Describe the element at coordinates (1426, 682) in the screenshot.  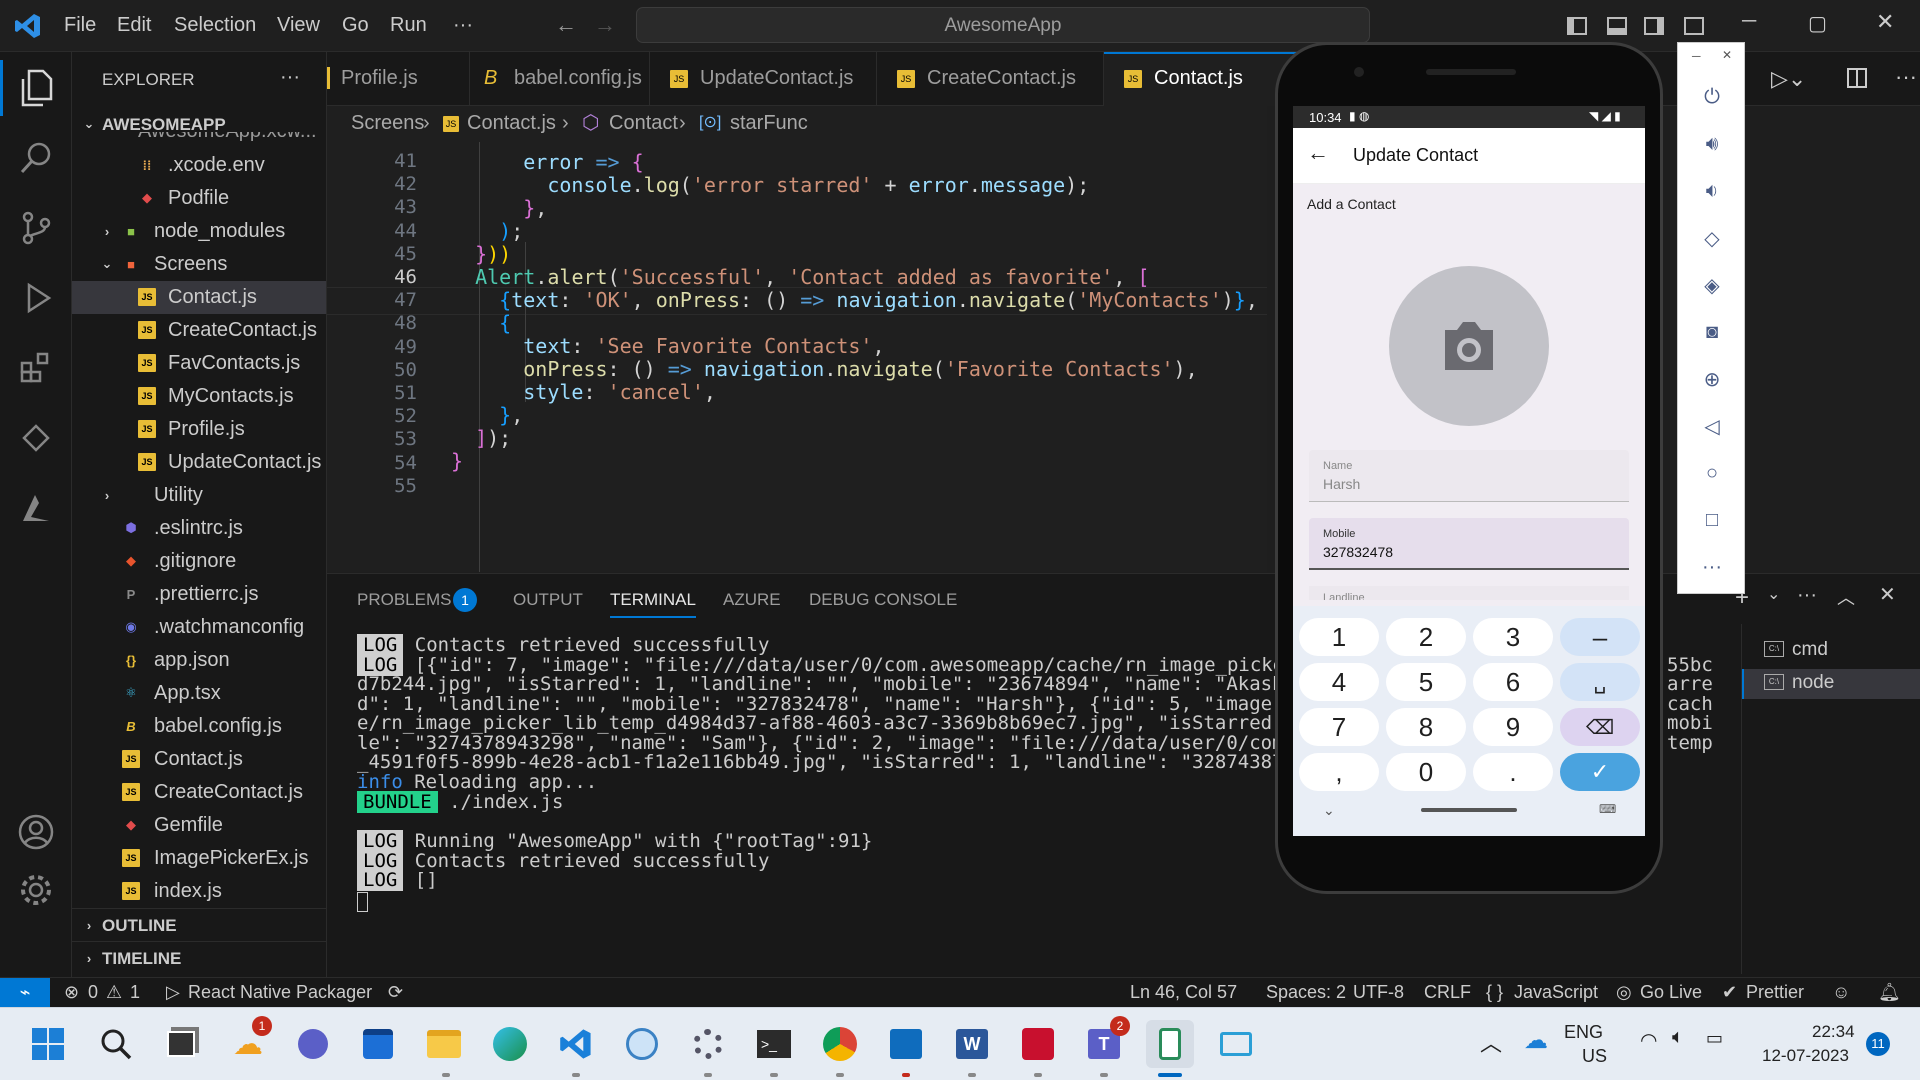
I see `key-5: 5` at that location.